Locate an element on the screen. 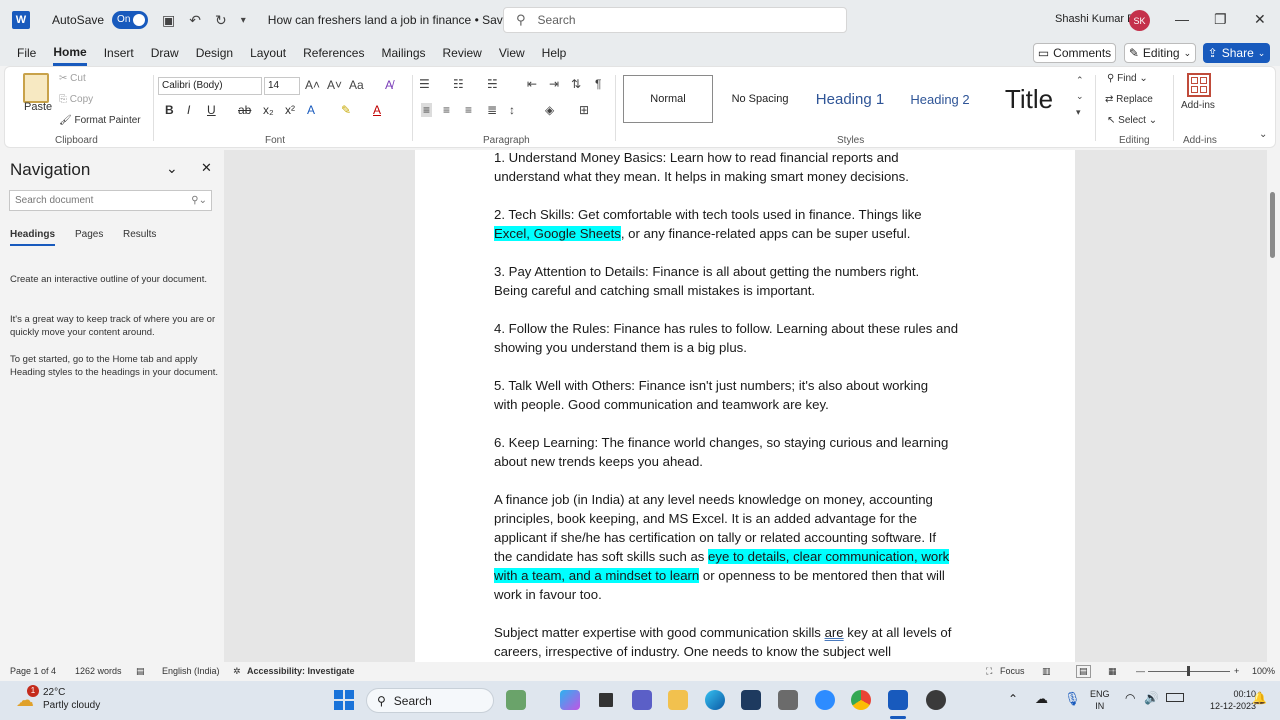 The height and width of the screenshot is (720, 1280). replace-button: ⇄ Replace is located at coordinates (1129, 99).